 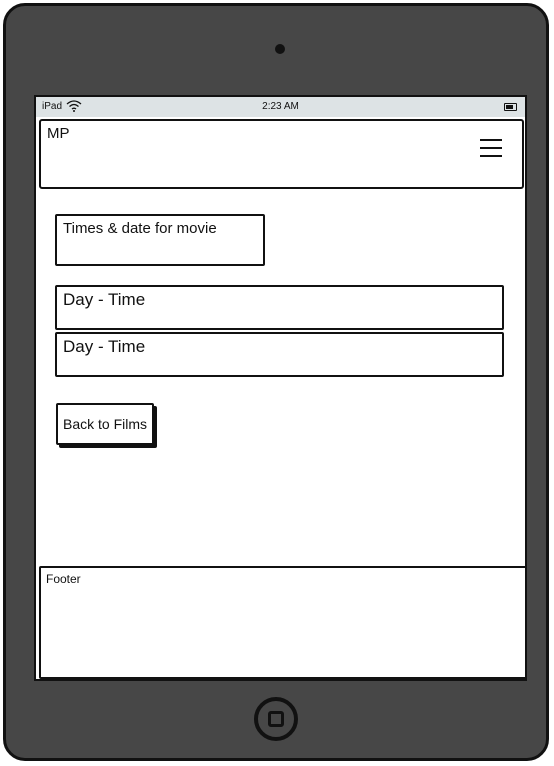 I want to click on site-header: MP, so click(x=281, y=154).